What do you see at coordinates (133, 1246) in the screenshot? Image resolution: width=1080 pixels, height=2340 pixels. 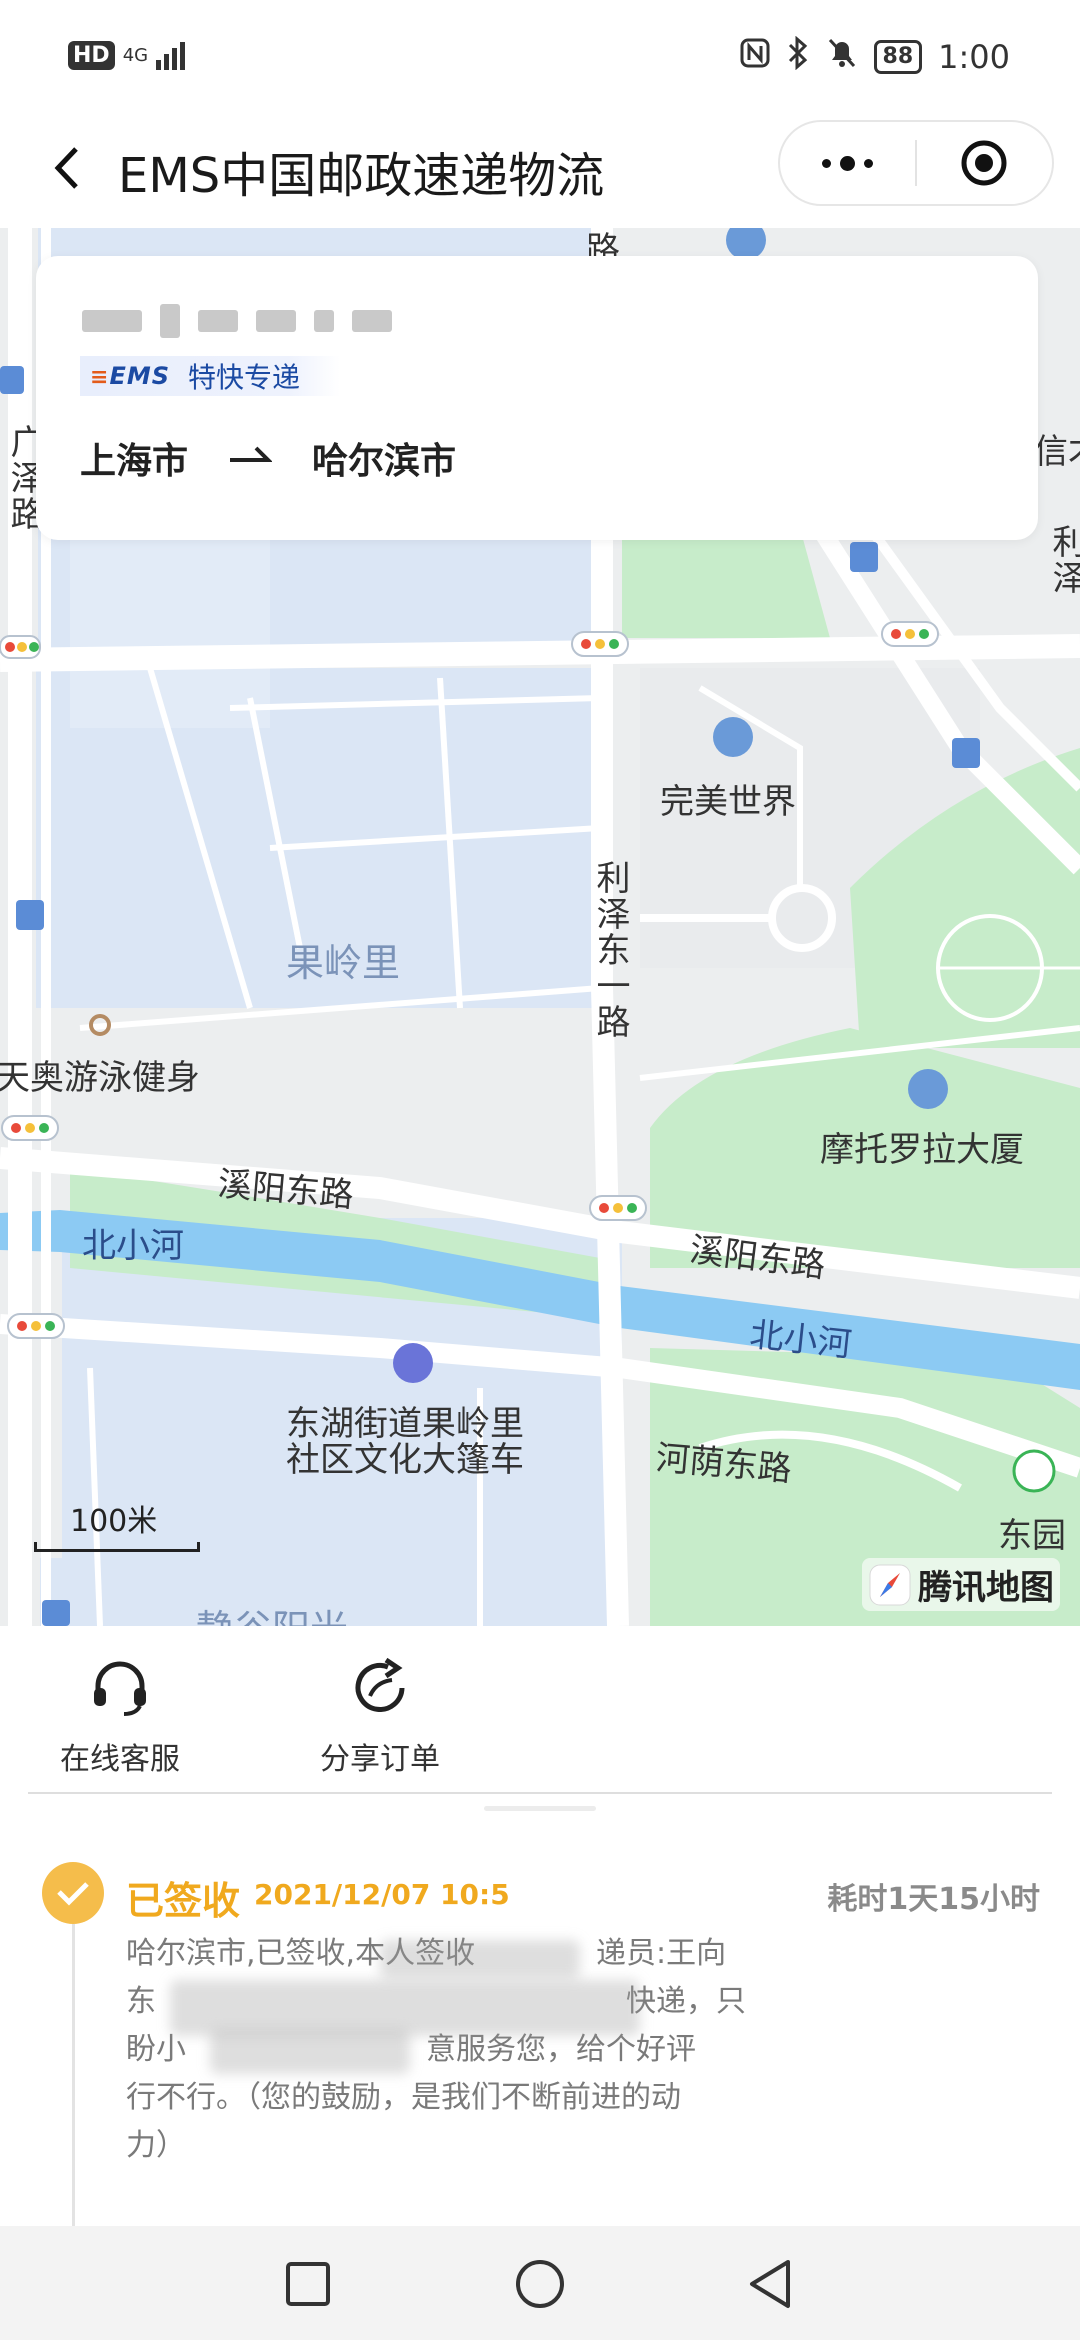 I see `map-label-river-1: 北小河` at bounding box center [133, 1246].